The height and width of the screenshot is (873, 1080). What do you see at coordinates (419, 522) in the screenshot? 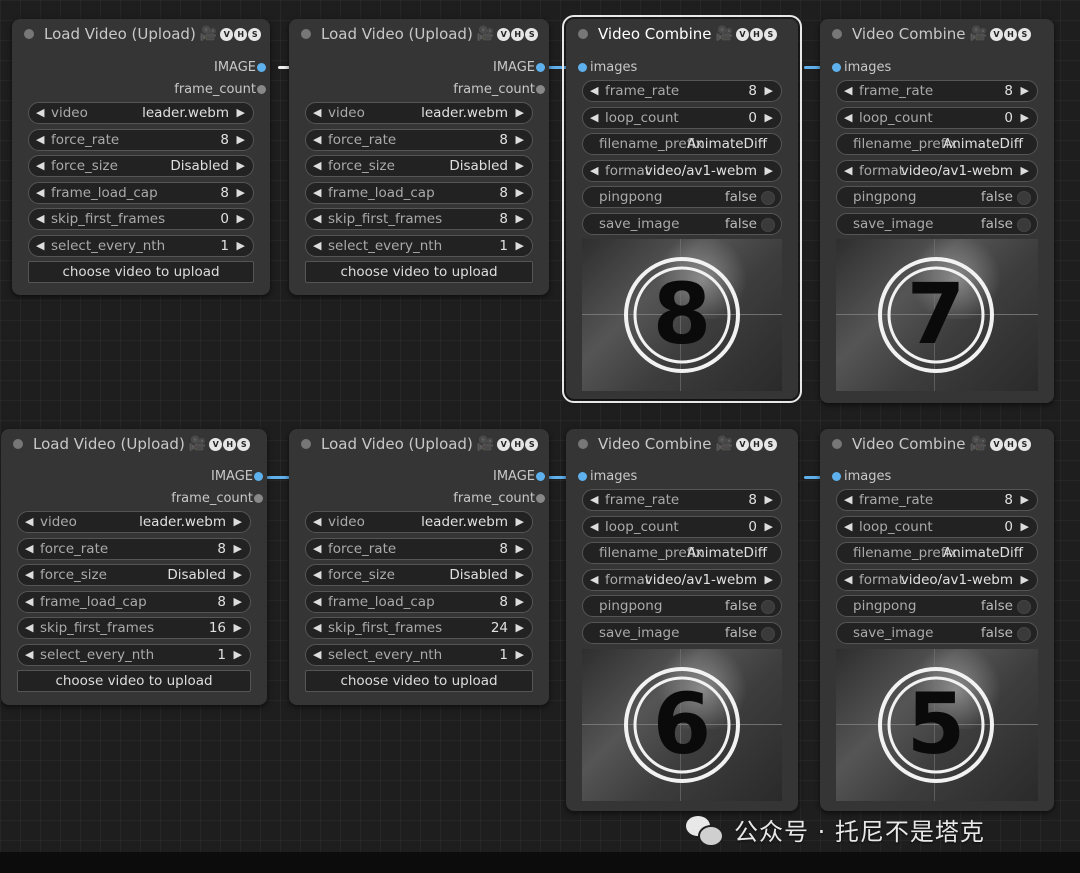
I see `widget-video: ◀ video leader.webm ▶` at bounding box center [419, 522].